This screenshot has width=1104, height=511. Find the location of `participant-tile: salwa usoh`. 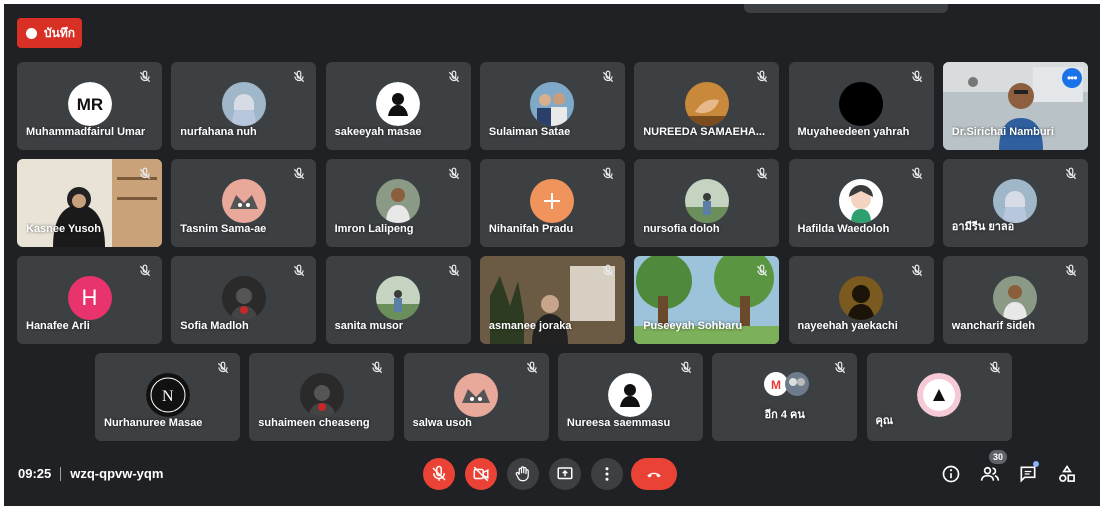

participant-tile: salwa usoh is located at coordinates (476, 397).